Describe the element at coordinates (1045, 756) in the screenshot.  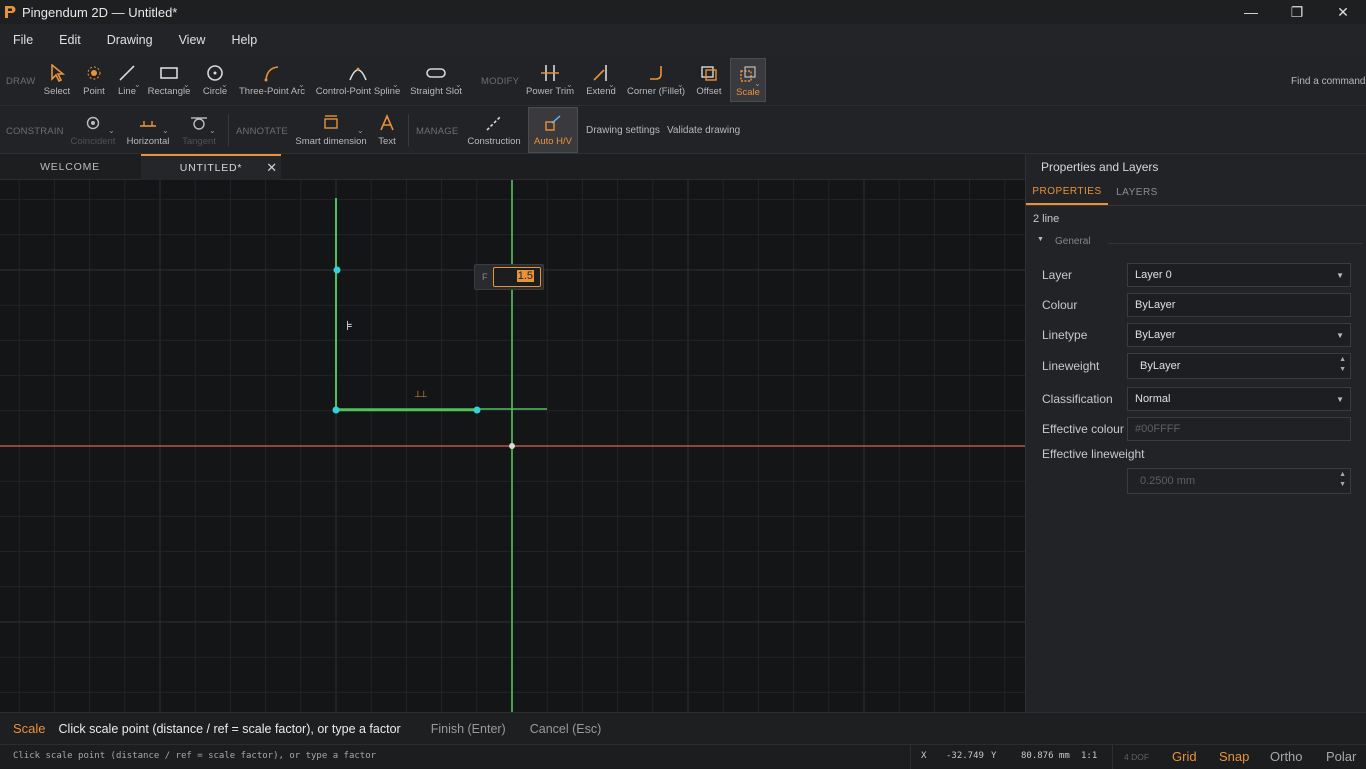
I see `y-coordinate-value: 80.876 mm` at that location.